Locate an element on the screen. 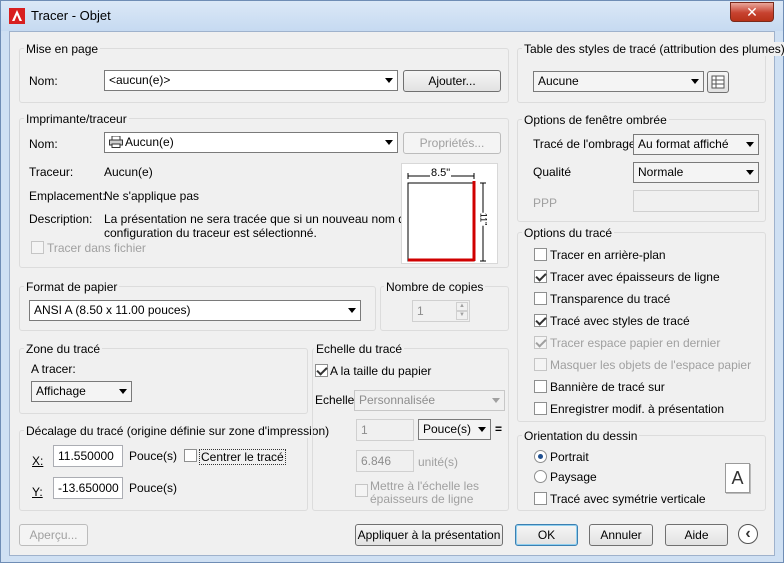 The width and height of the screenshot is (784, 563). scale-unit2-label: unité(s) is located at coordinates (438, 462).